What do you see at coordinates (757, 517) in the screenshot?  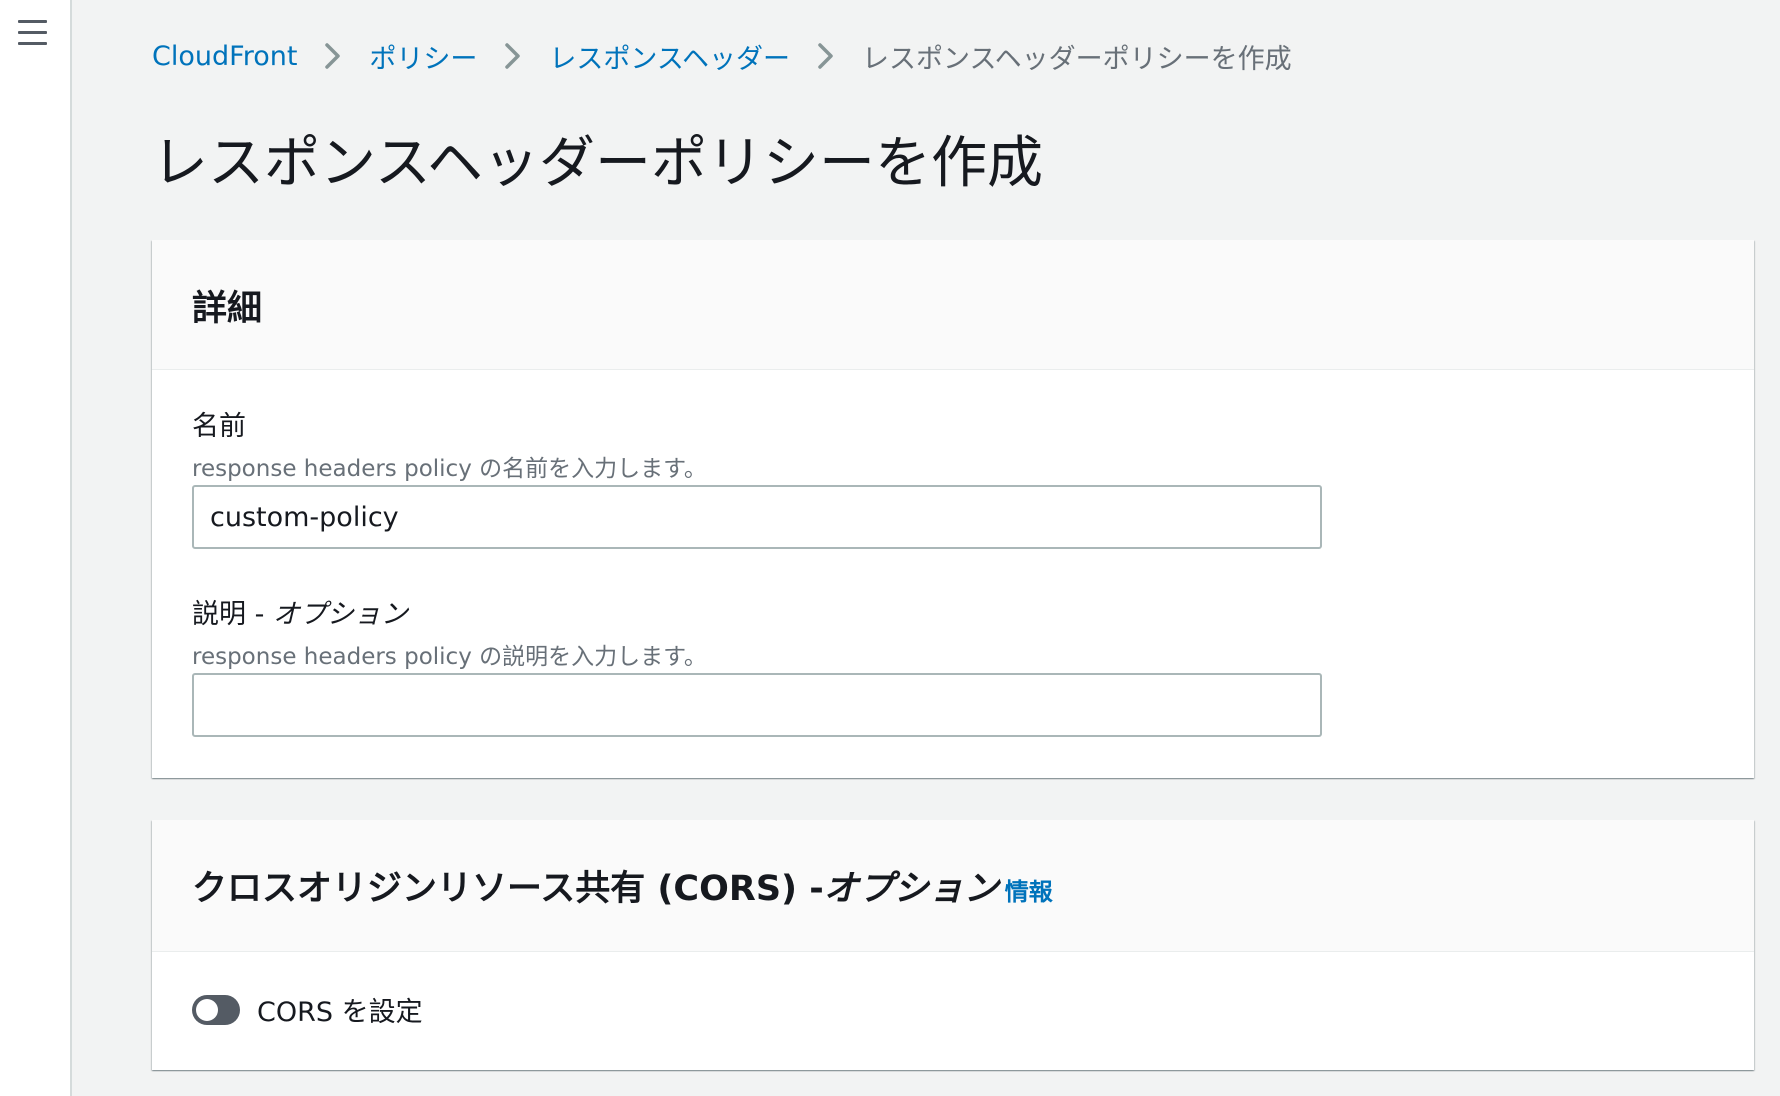 I see `name-input` at bounding box center [757, 517].